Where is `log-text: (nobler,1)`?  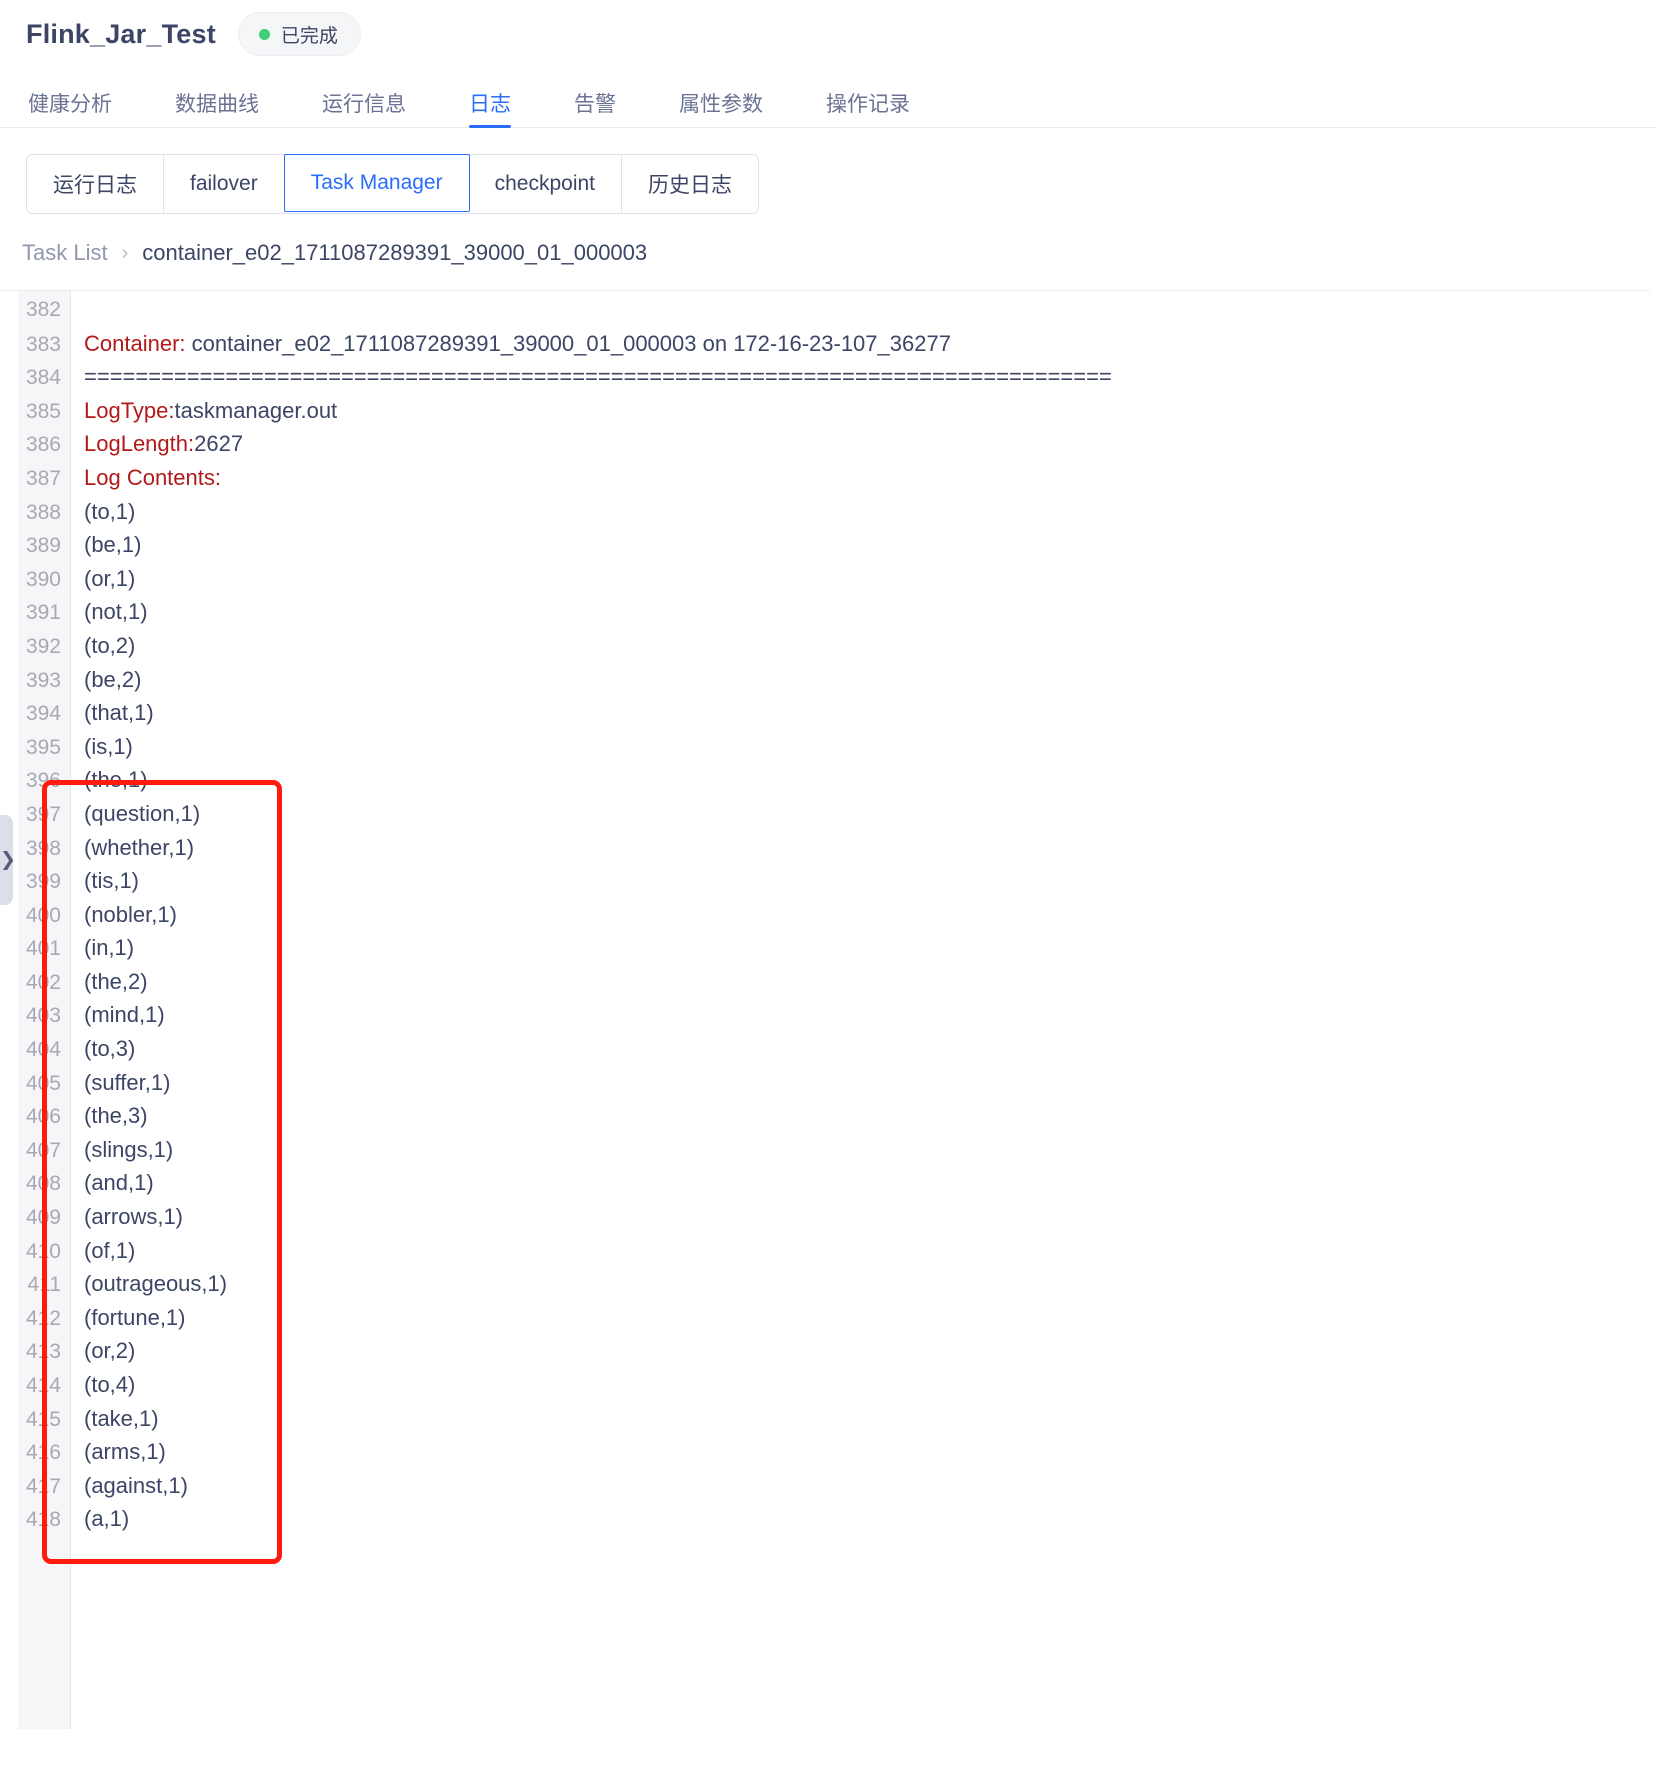
log-text: (nobler,1) is located at coordinates (130, 914).